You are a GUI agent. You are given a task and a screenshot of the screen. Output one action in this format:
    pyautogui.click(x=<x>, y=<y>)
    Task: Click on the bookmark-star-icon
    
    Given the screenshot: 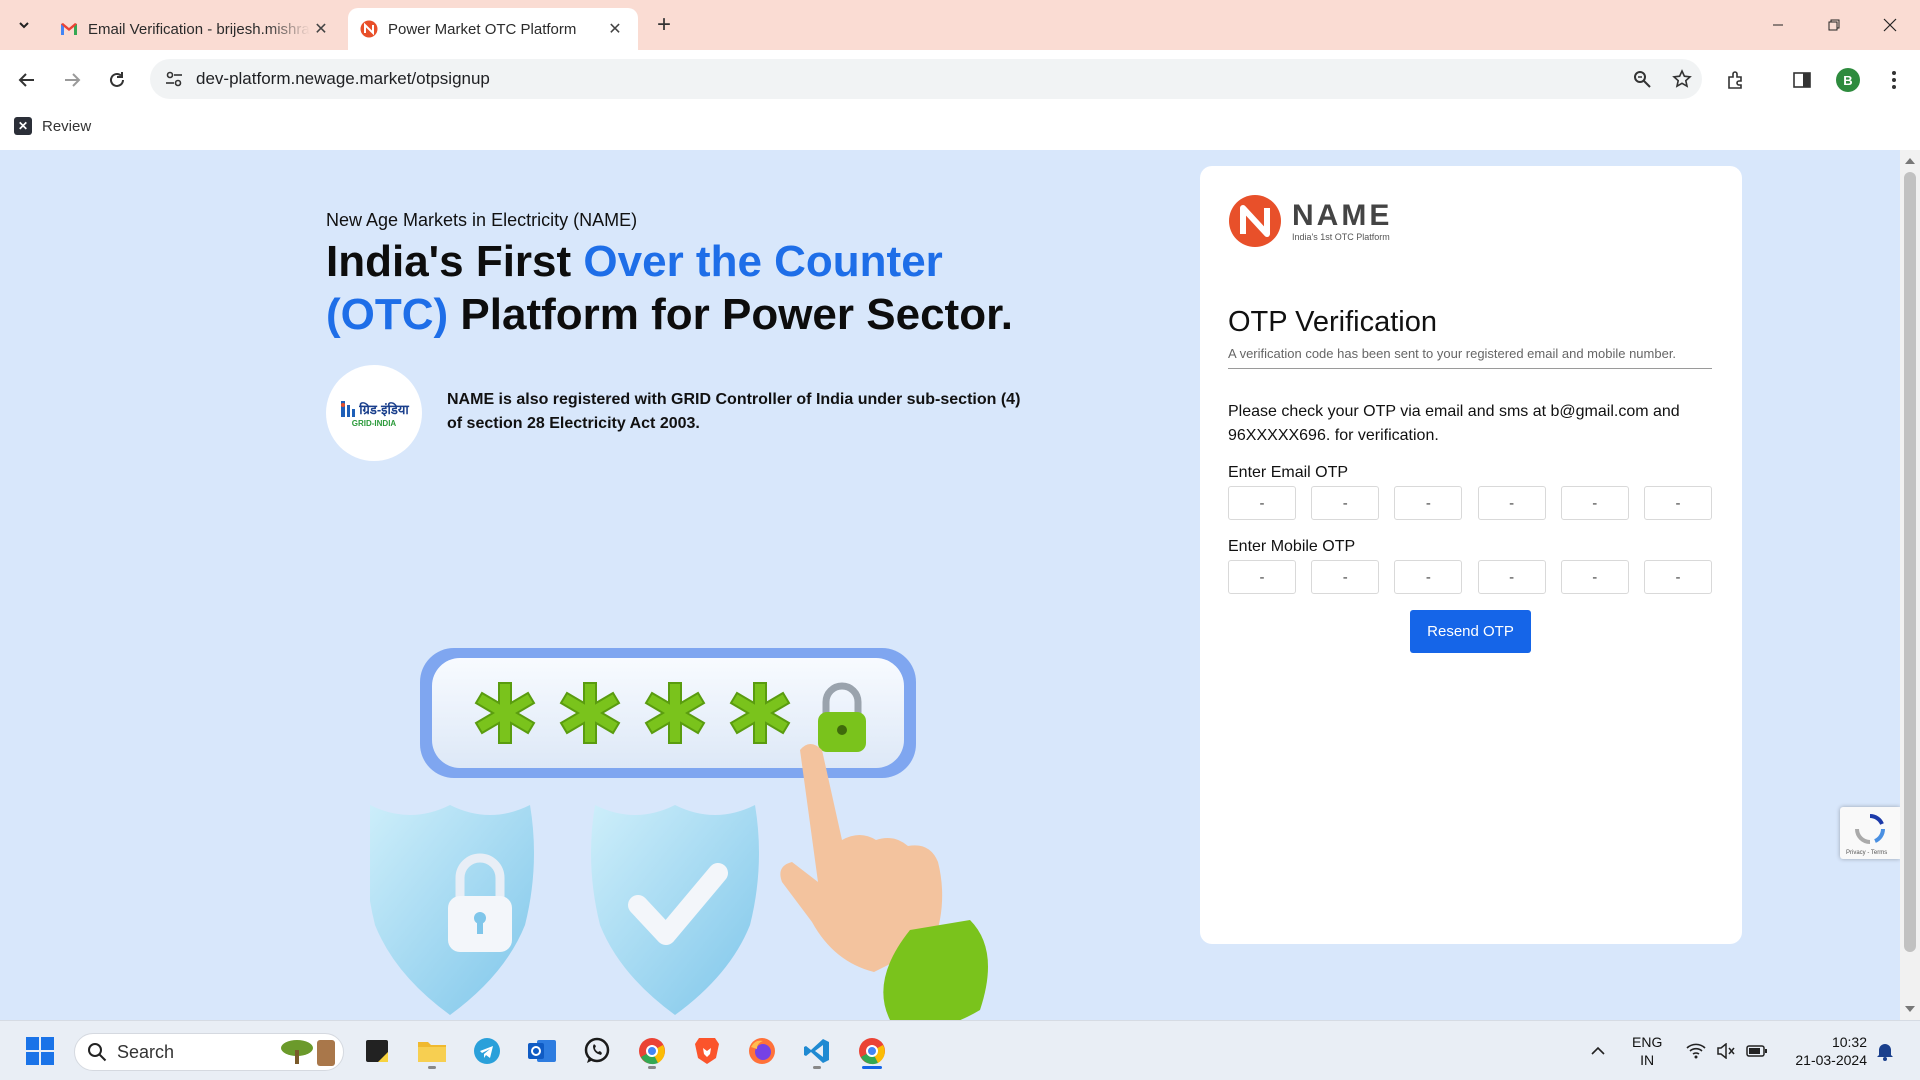 What is the action you would take?
    pyautogui.click(x=1682, y=79)
    